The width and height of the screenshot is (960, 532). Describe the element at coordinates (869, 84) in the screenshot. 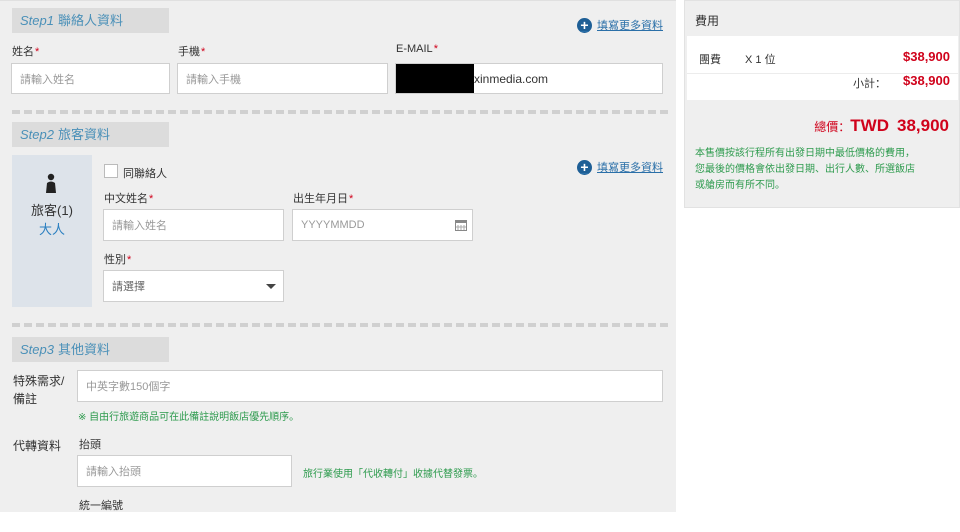

I see `subtotal-label: 小計：` at that location.